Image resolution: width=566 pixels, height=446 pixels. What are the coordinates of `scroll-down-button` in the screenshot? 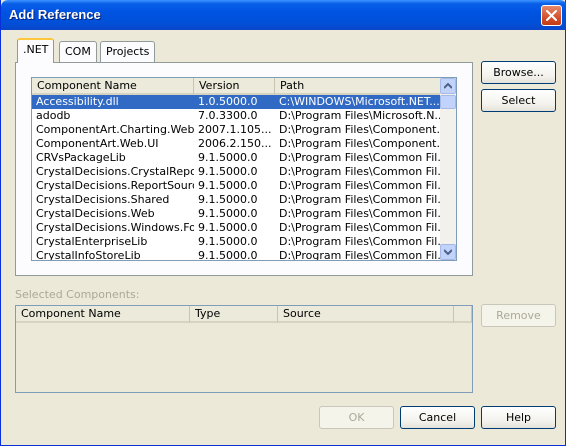 It's located at (448, 252).